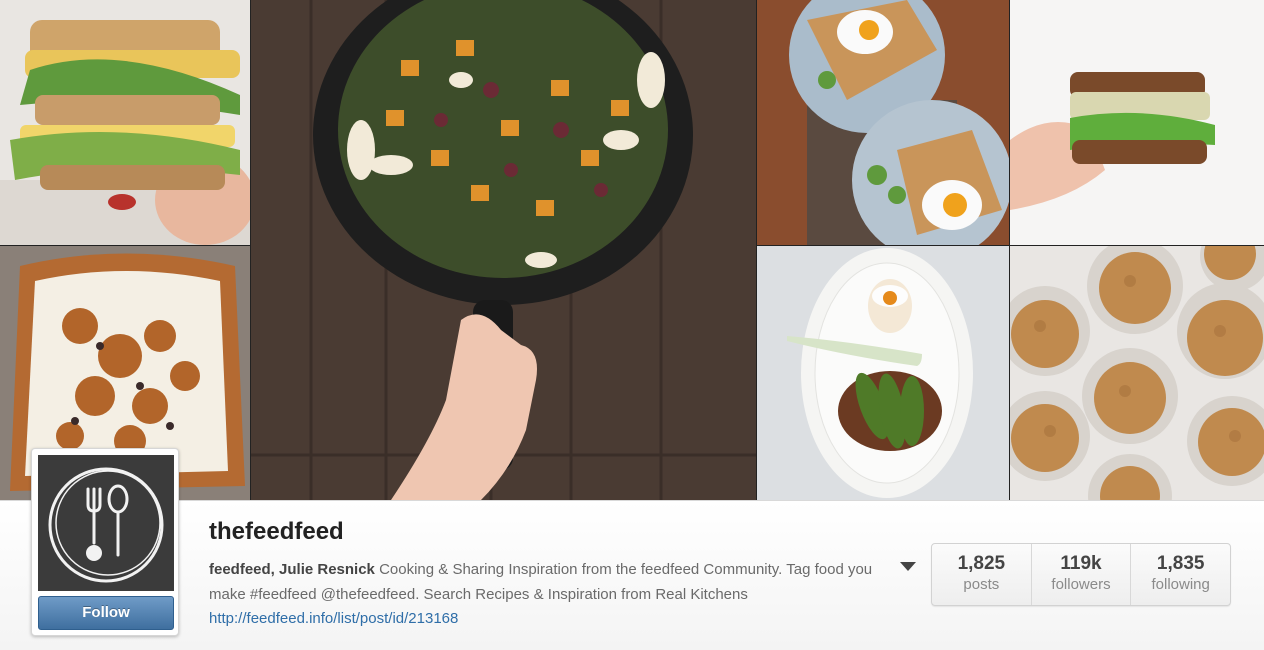 This screenshot has height=650, width=1264. I want to click on stat-following-value: 1,835, so click(1180, 563).